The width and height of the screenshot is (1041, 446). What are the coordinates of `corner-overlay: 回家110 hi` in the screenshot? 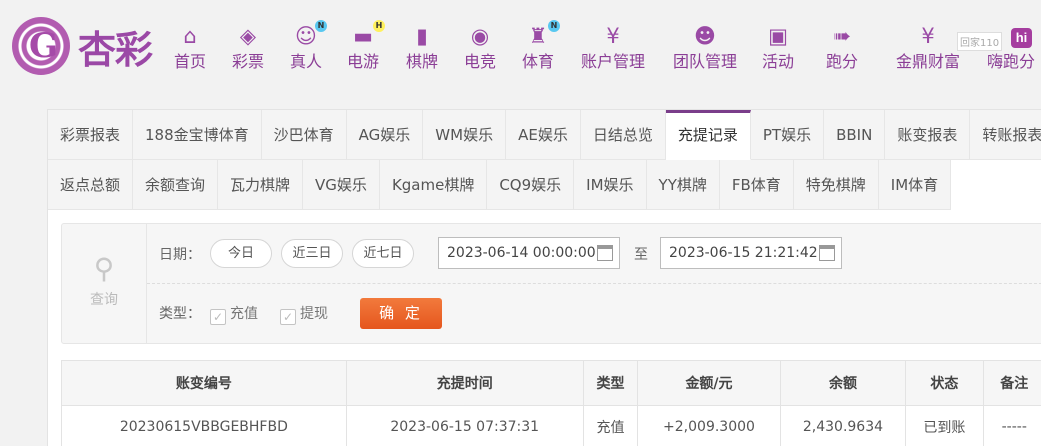 It's located at (999, 34).